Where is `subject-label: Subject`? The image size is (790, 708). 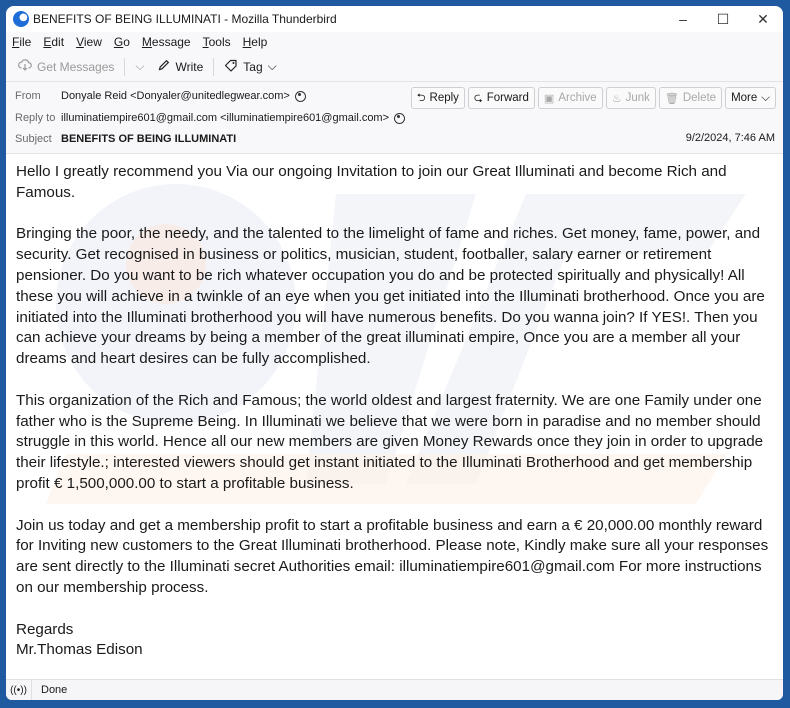 subject-label: Subject is located at coordinates (33, 139).